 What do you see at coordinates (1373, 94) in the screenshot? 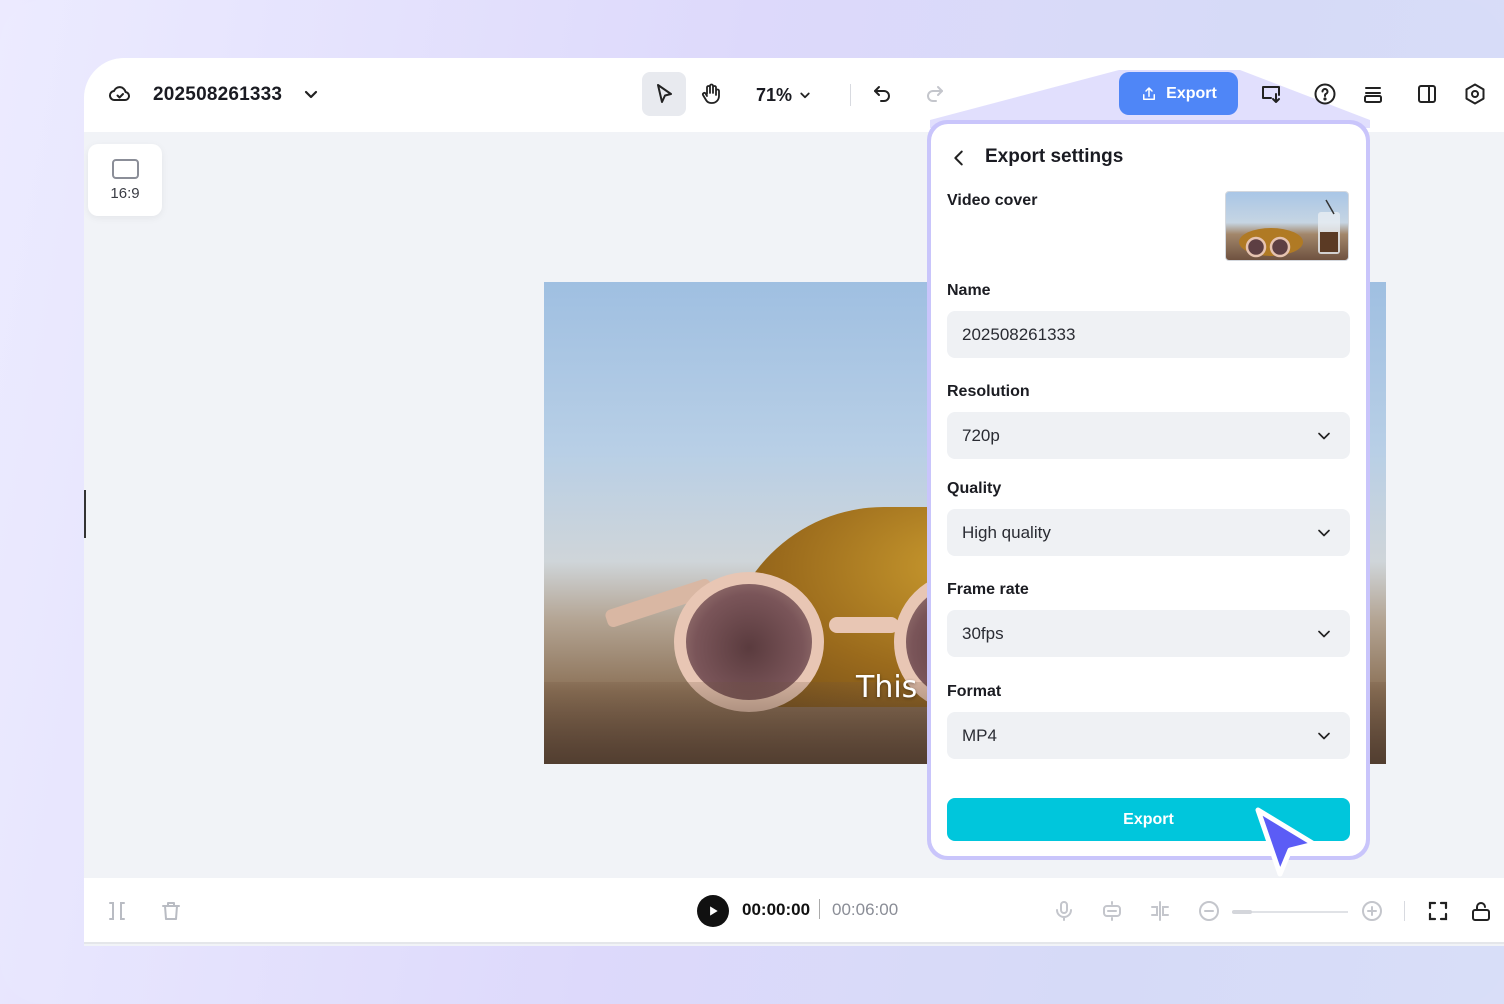
I see `layers-icon` at bounding box center [1373, 94].